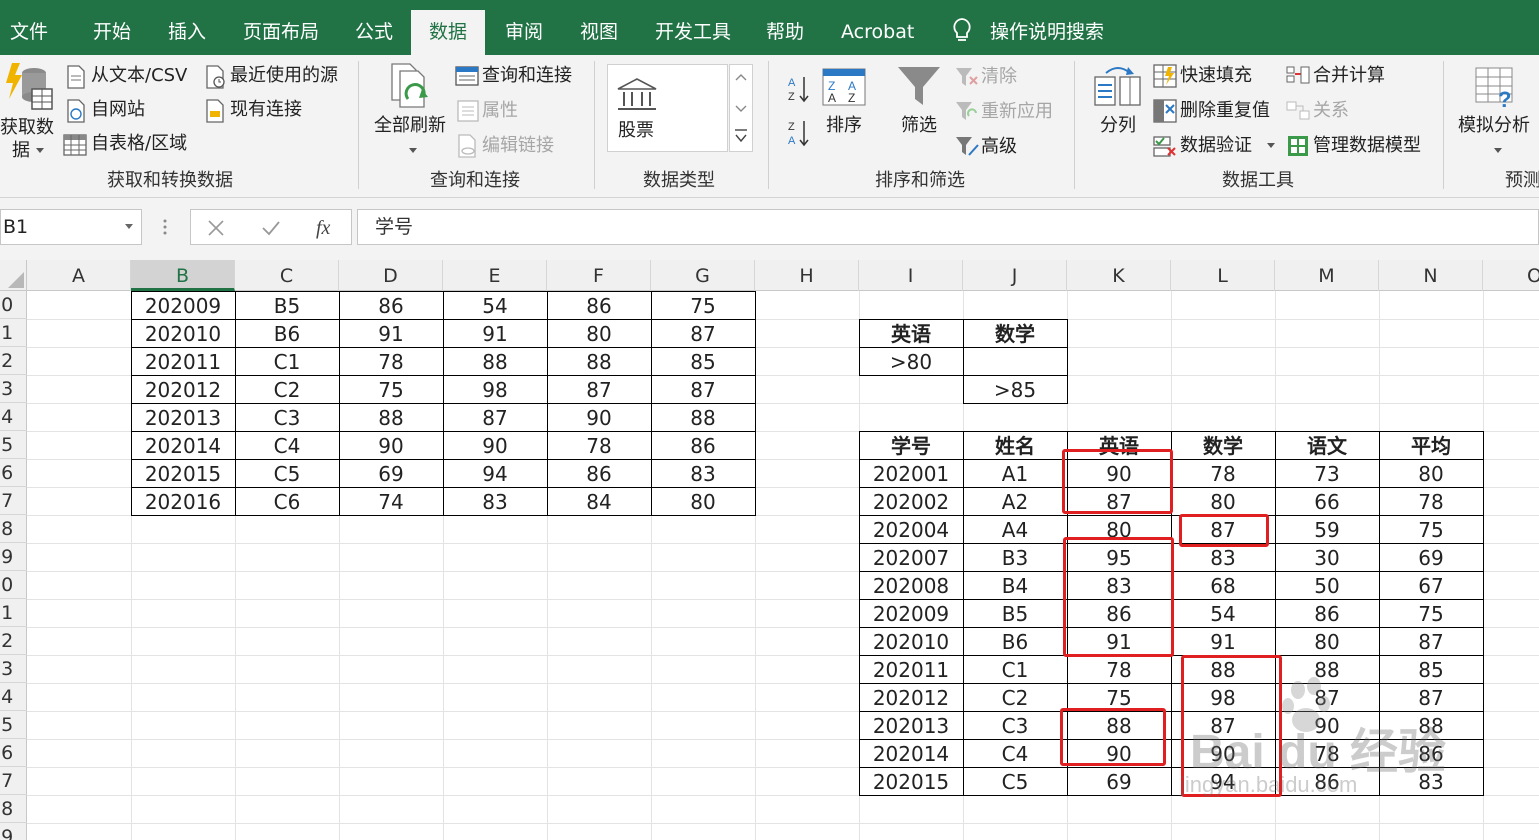 The image size is (1539, 840). What do you see at coordinates (1331, 111) in the screenshot?
I see `relationships-button: 关系` at bounding box center [1331, 111].